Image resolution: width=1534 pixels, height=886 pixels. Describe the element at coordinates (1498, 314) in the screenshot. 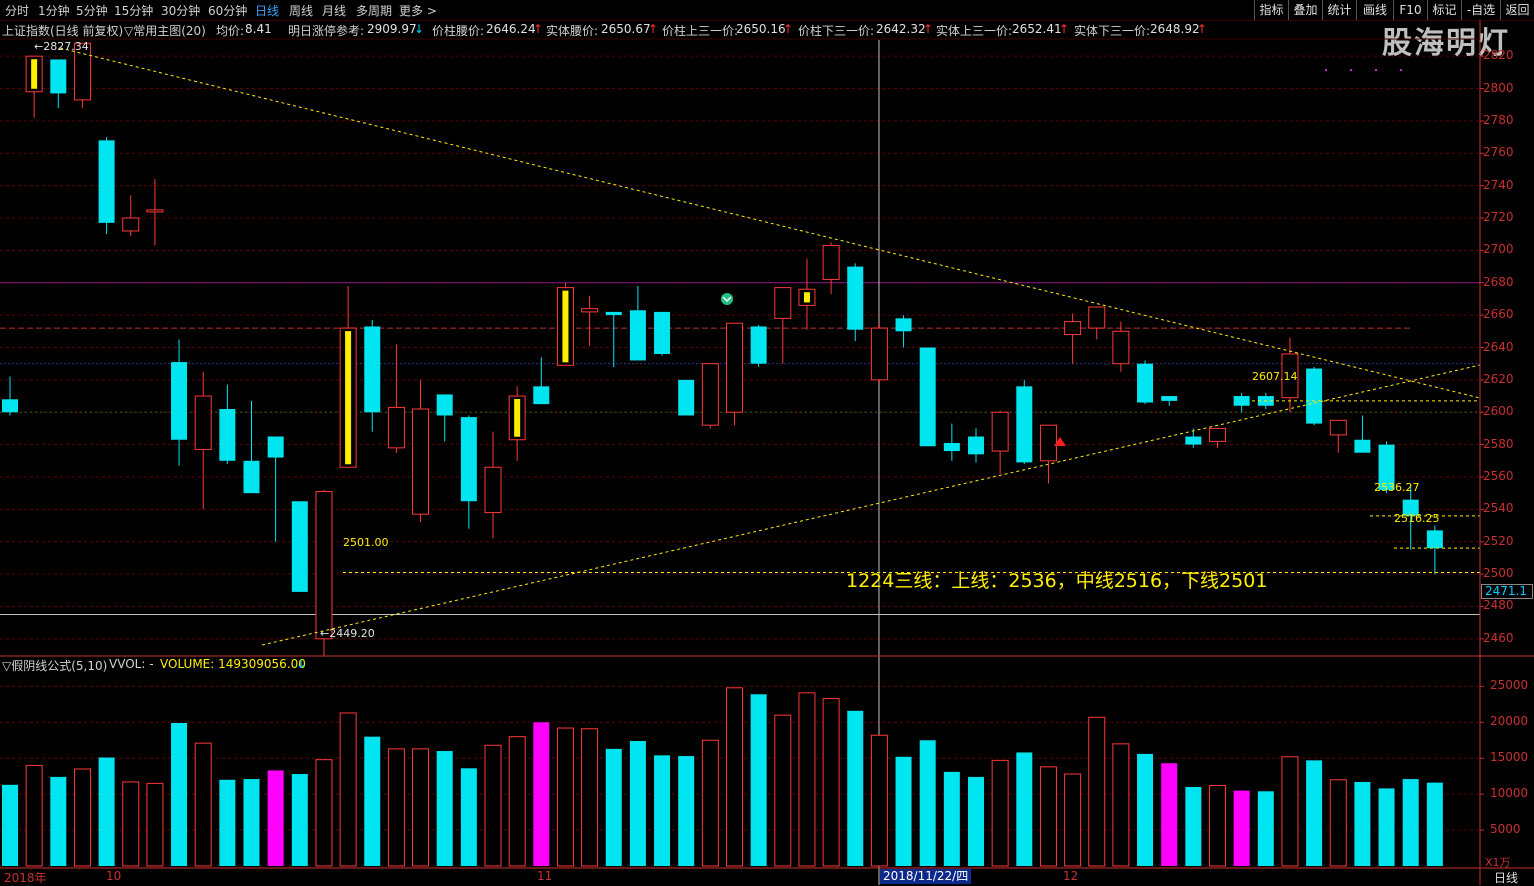

I see `price-tick-label: 2660` at that location.